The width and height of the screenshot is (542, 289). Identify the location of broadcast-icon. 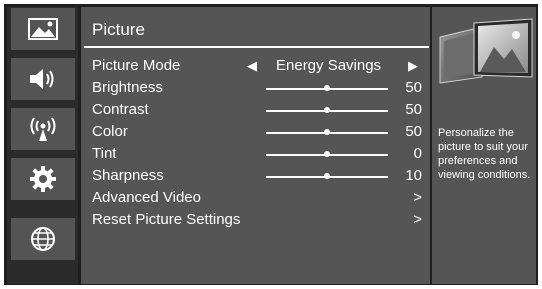
(43, 129).